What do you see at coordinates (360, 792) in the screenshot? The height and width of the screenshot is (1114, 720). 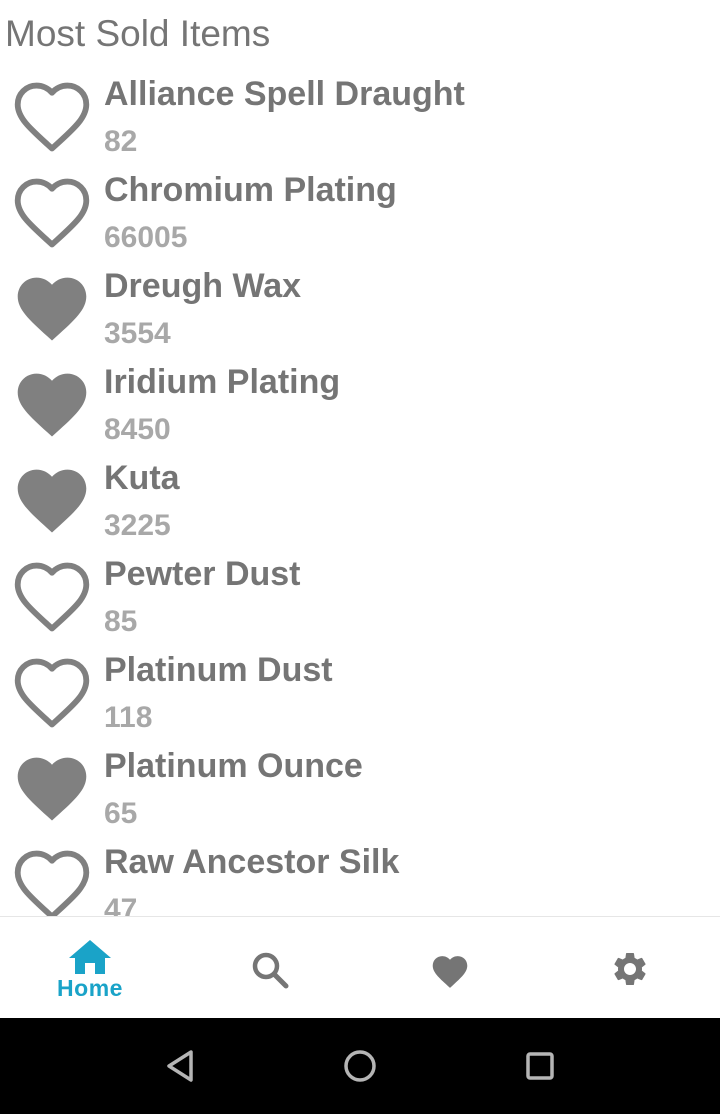 I see `list-item: Platinum Ounce 65` at bounding box center [360, 792].